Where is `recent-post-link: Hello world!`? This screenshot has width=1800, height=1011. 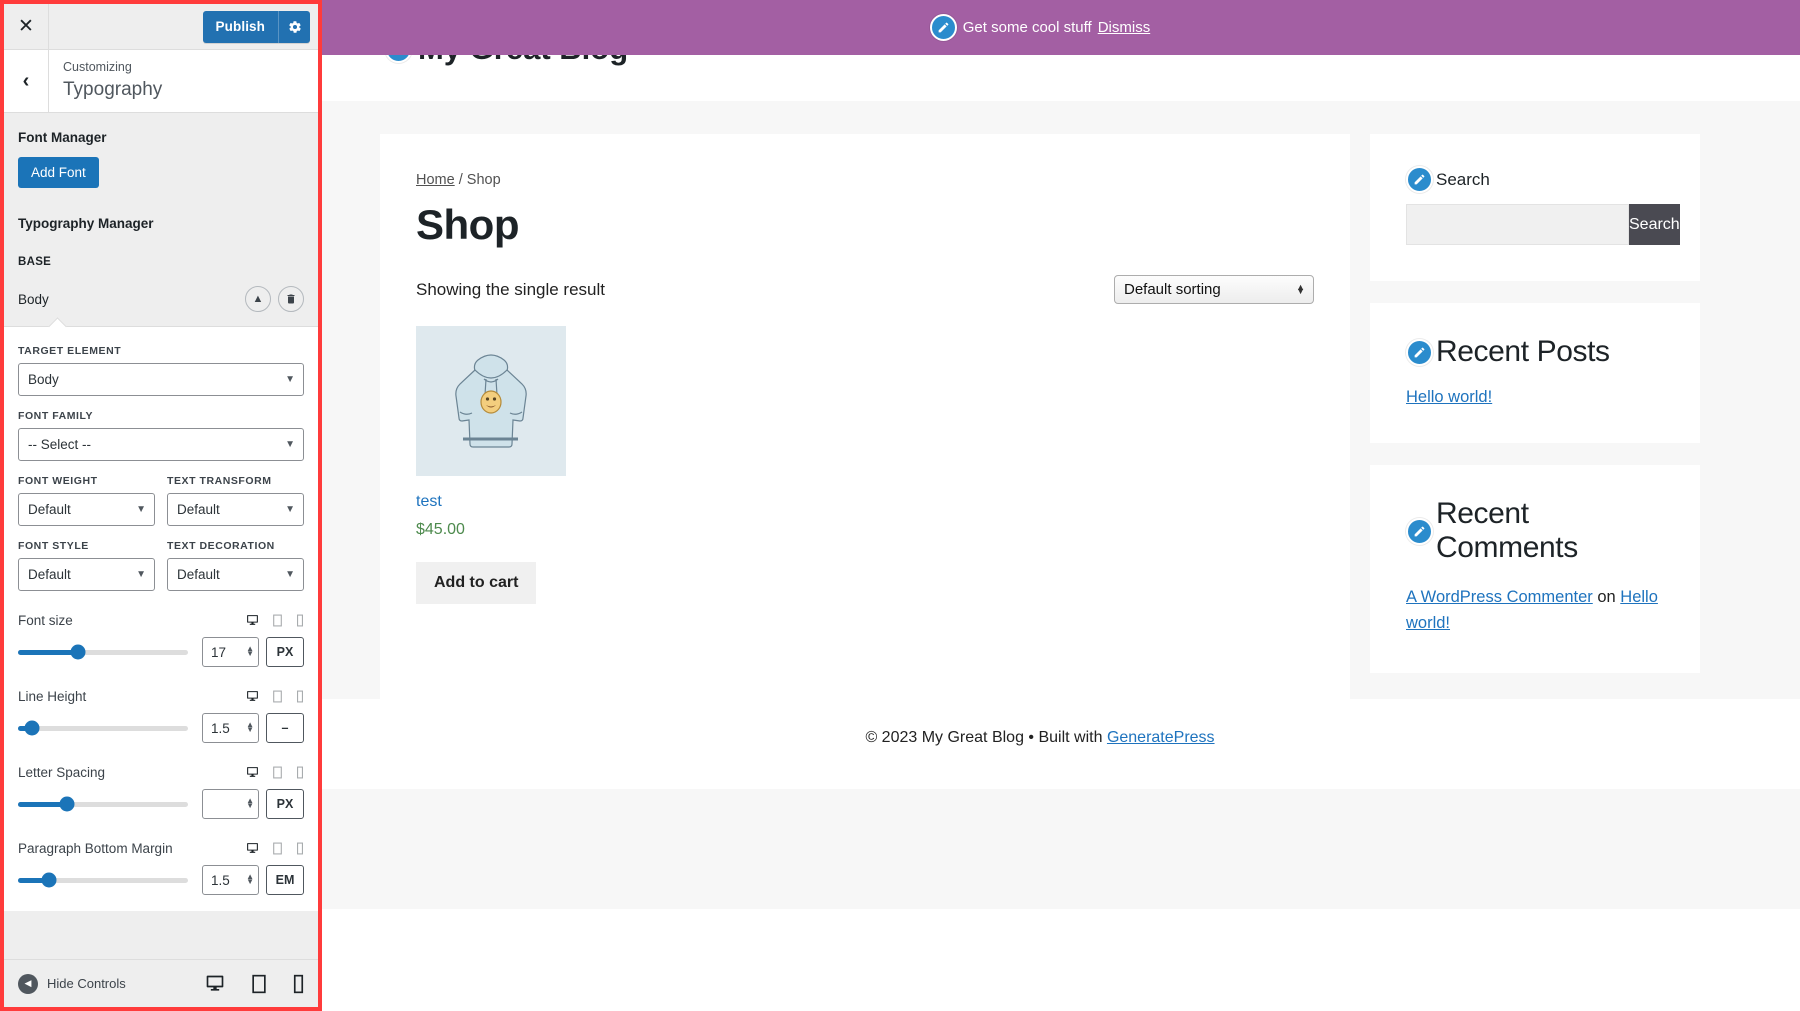 recent-post-link: Hello world! is located at coordinates (1449, 397).